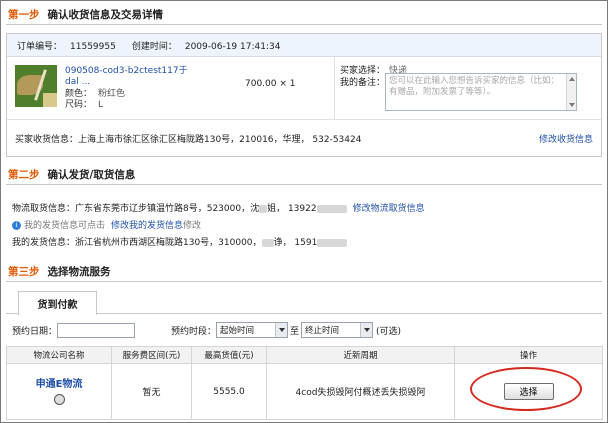 This screenshot has height=423, width=608. I want to click on product-price: 700.00 × 1, so click(270, 84).